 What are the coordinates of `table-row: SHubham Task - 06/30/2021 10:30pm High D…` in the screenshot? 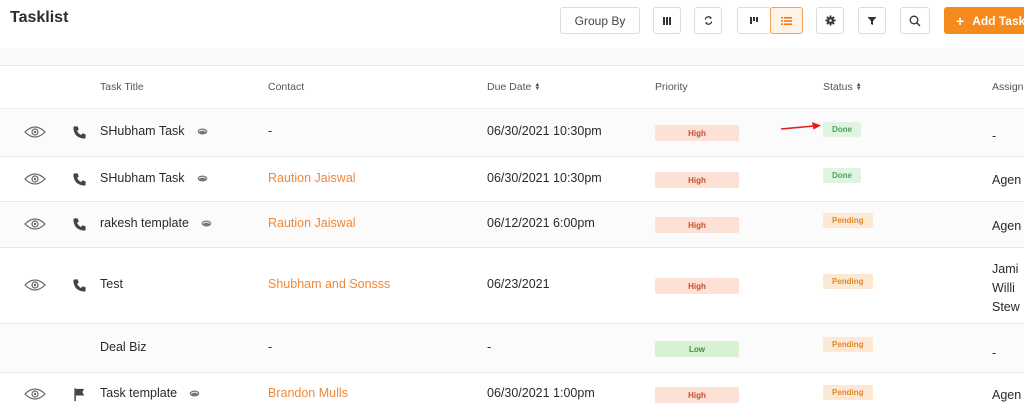 It's located at (512, 133).